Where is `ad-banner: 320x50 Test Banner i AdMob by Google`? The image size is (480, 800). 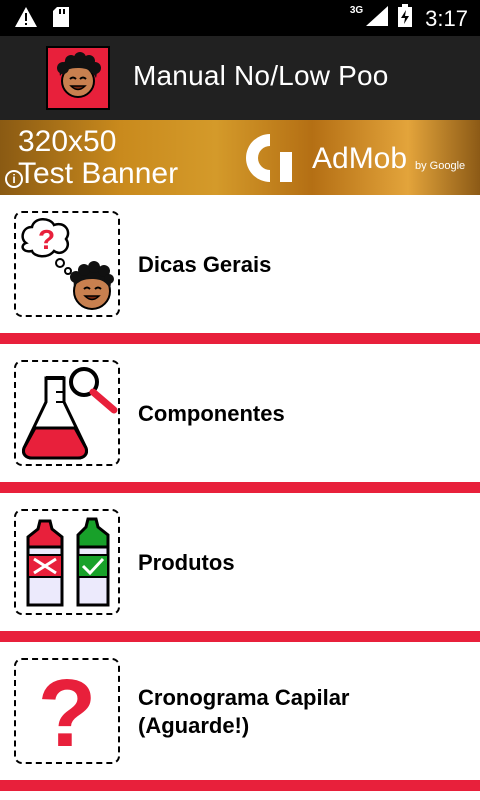 ad-banner: 320x50 Test Banner i AdMob by Google is located at coordinates (240, 157).